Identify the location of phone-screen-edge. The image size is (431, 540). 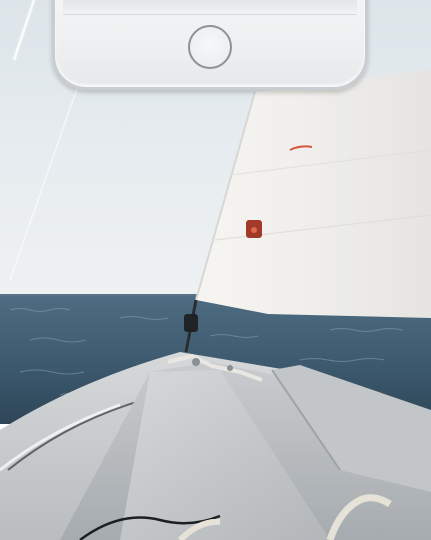
(210, 7).